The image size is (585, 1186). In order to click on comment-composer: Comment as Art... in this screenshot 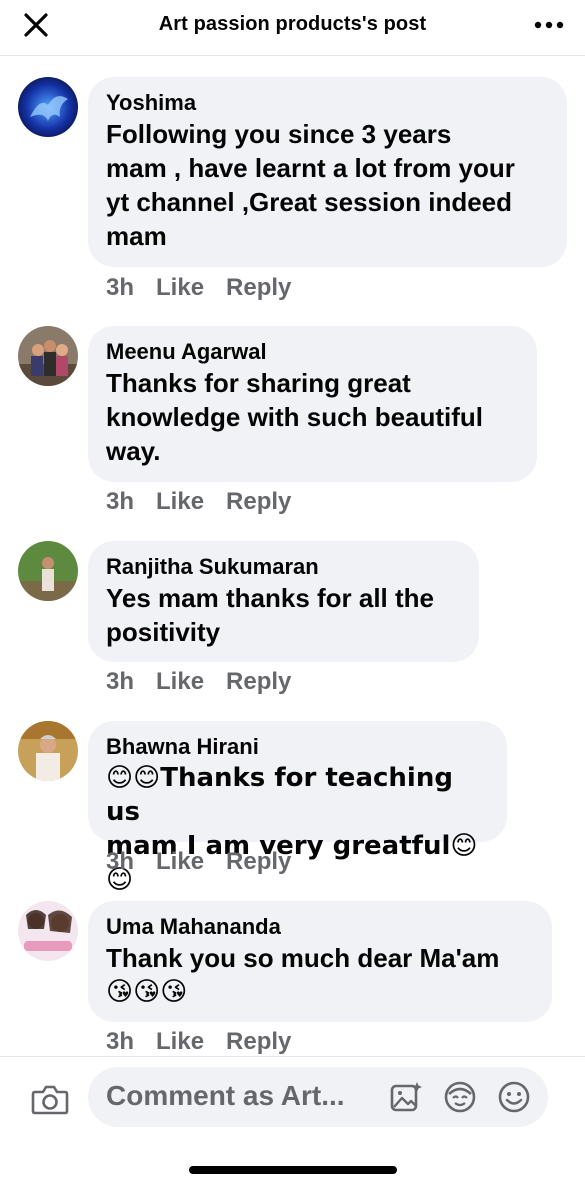, I will do `click(292, 1121)`.